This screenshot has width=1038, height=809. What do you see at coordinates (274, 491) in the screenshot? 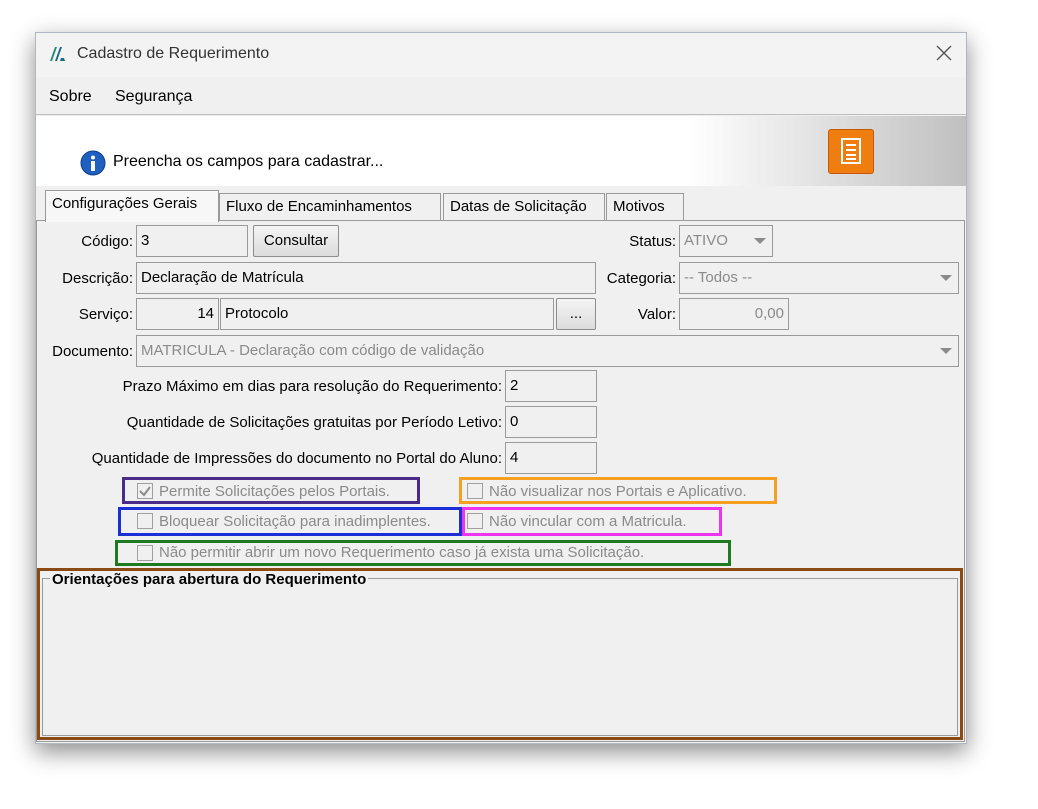
I see `permite-portais-label: Permite Solicitações pelos Portais.` at bounding box center [274, 491].